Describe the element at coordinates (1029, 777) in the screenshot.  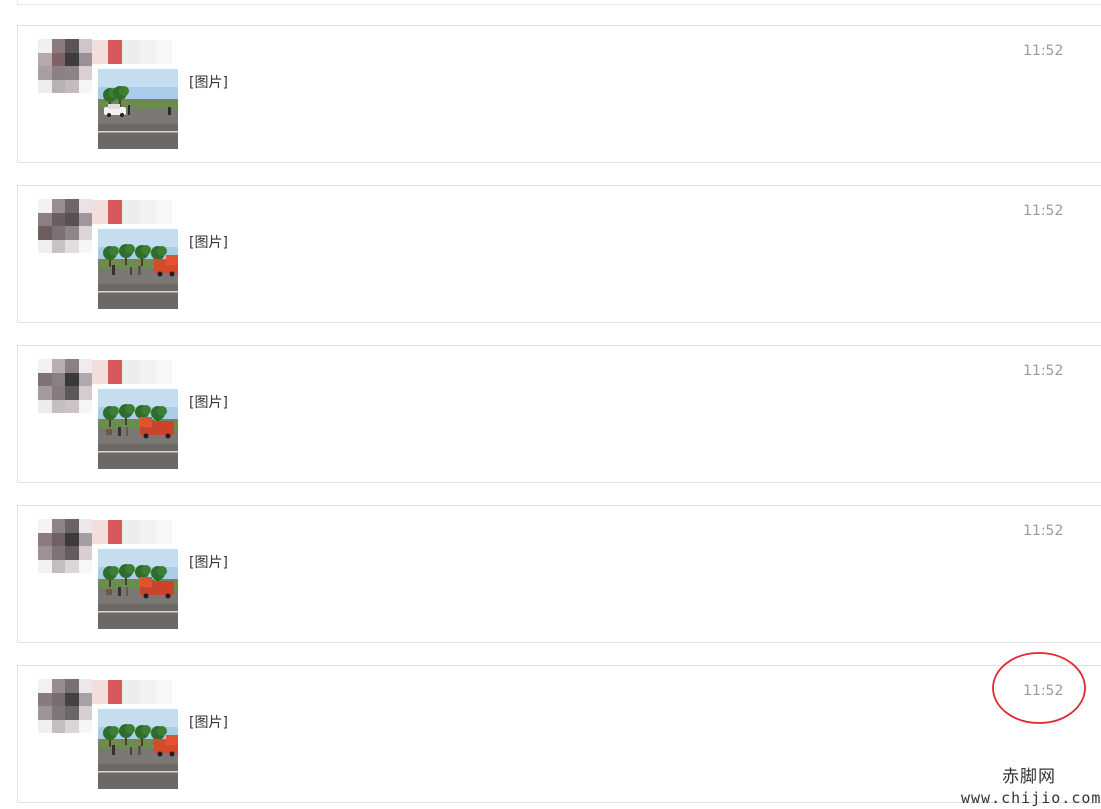
I see `watermark-site-name: 赤脚网` at that location.